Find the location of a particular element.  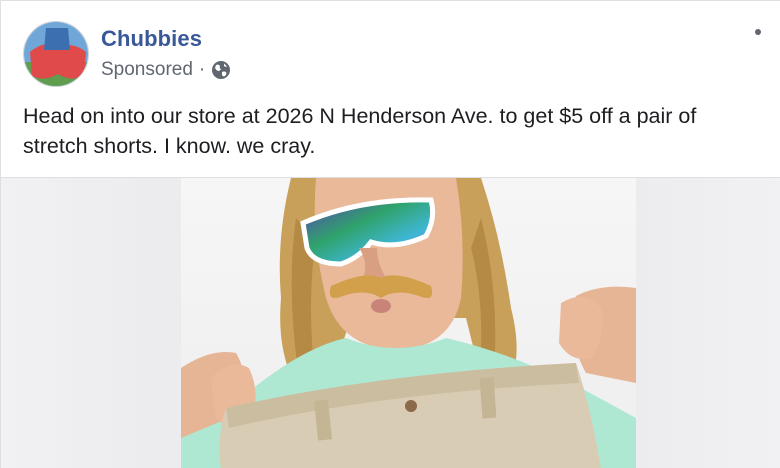

sponsored-label: Sponsored is located at coordinates (147, 70).